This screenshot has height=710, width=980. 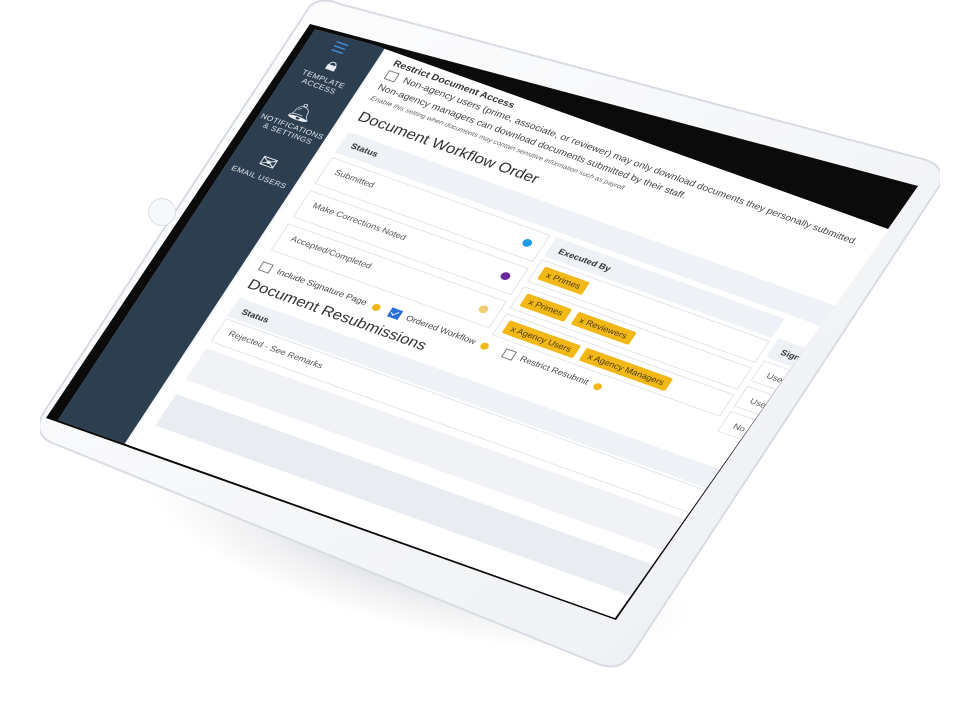 What do you see at coordinates (395, 313) in the screenshot?
I see `ordered-workflow-checkbox` at bounding box center [395, 313].